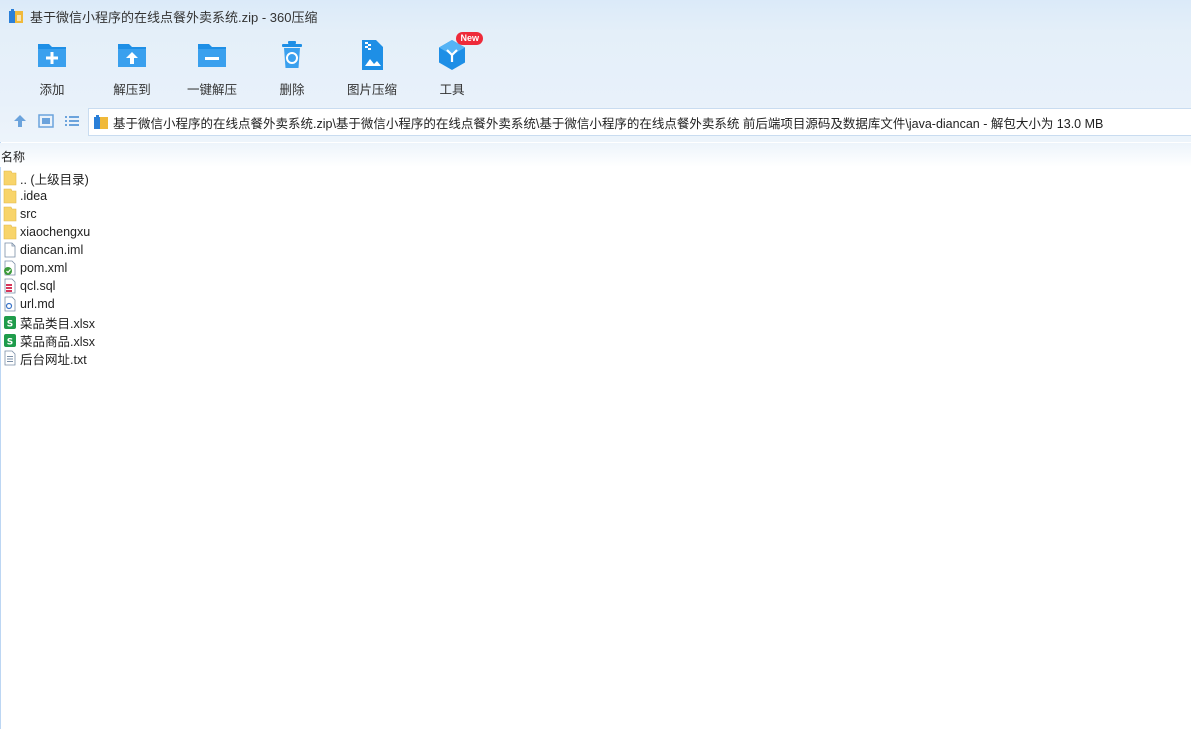  I want to click on column-header: 名称, so click(595, 155).